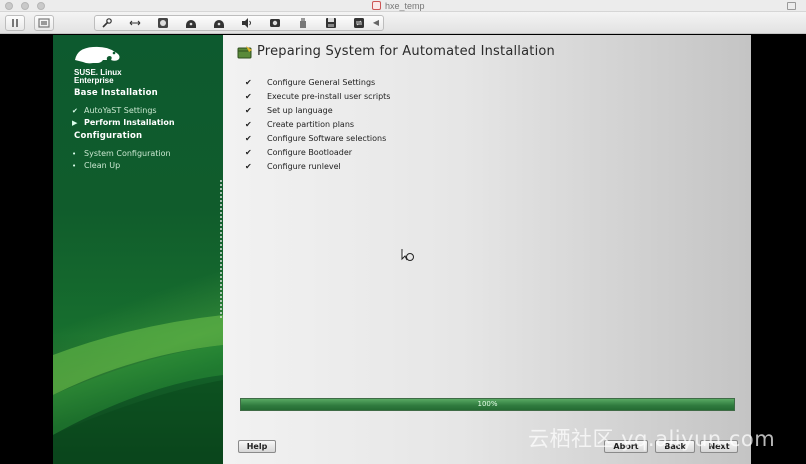  Describe the element at coordinates (163, 23) in the screenshot. I see `cd-drive-icon` at that location.